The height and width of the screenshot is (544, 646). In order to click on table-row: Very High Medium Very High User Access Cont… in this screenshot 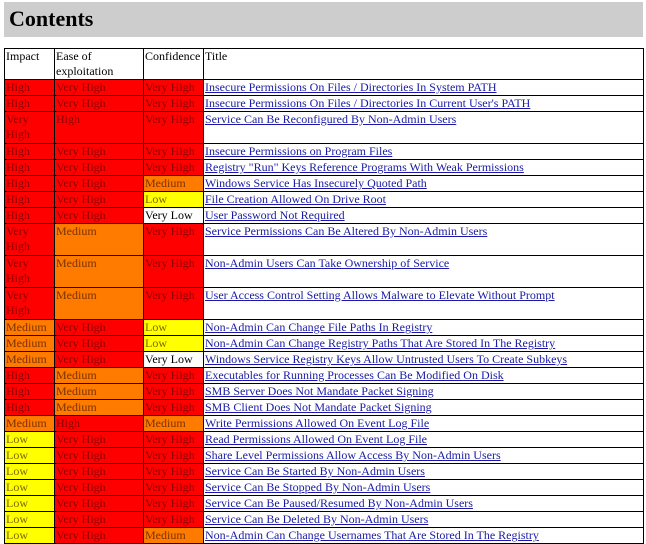, I will do `click(324, 303)`.